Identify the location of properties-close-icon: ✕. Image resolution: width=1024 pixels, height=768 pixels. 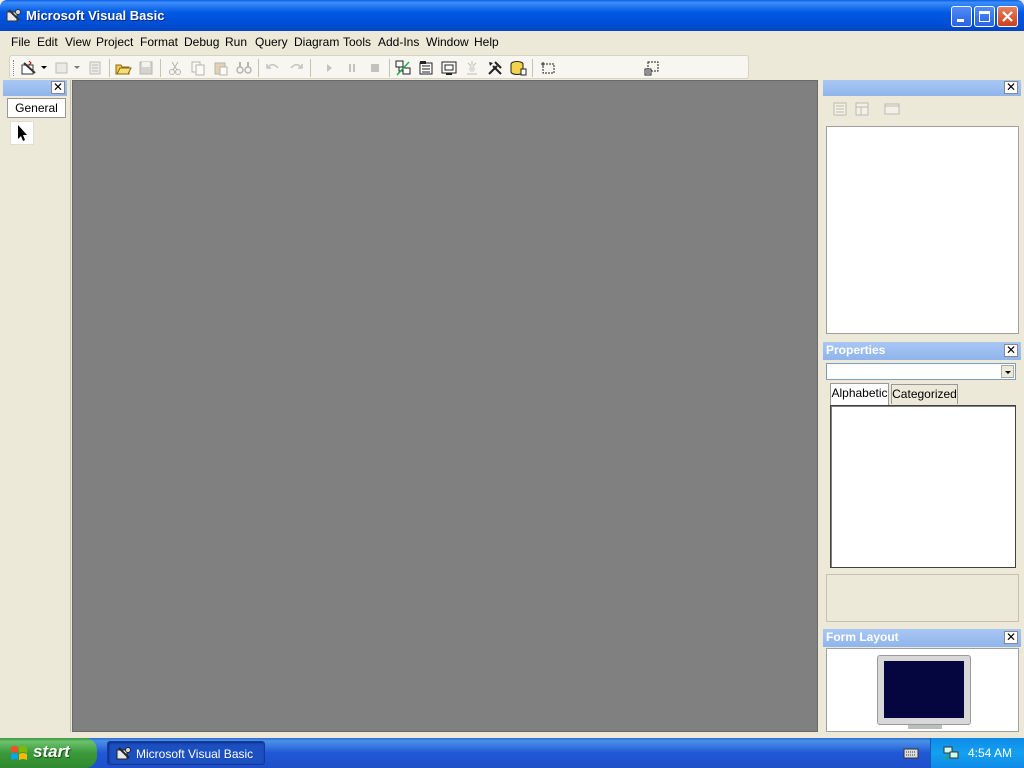
(1011, 350).